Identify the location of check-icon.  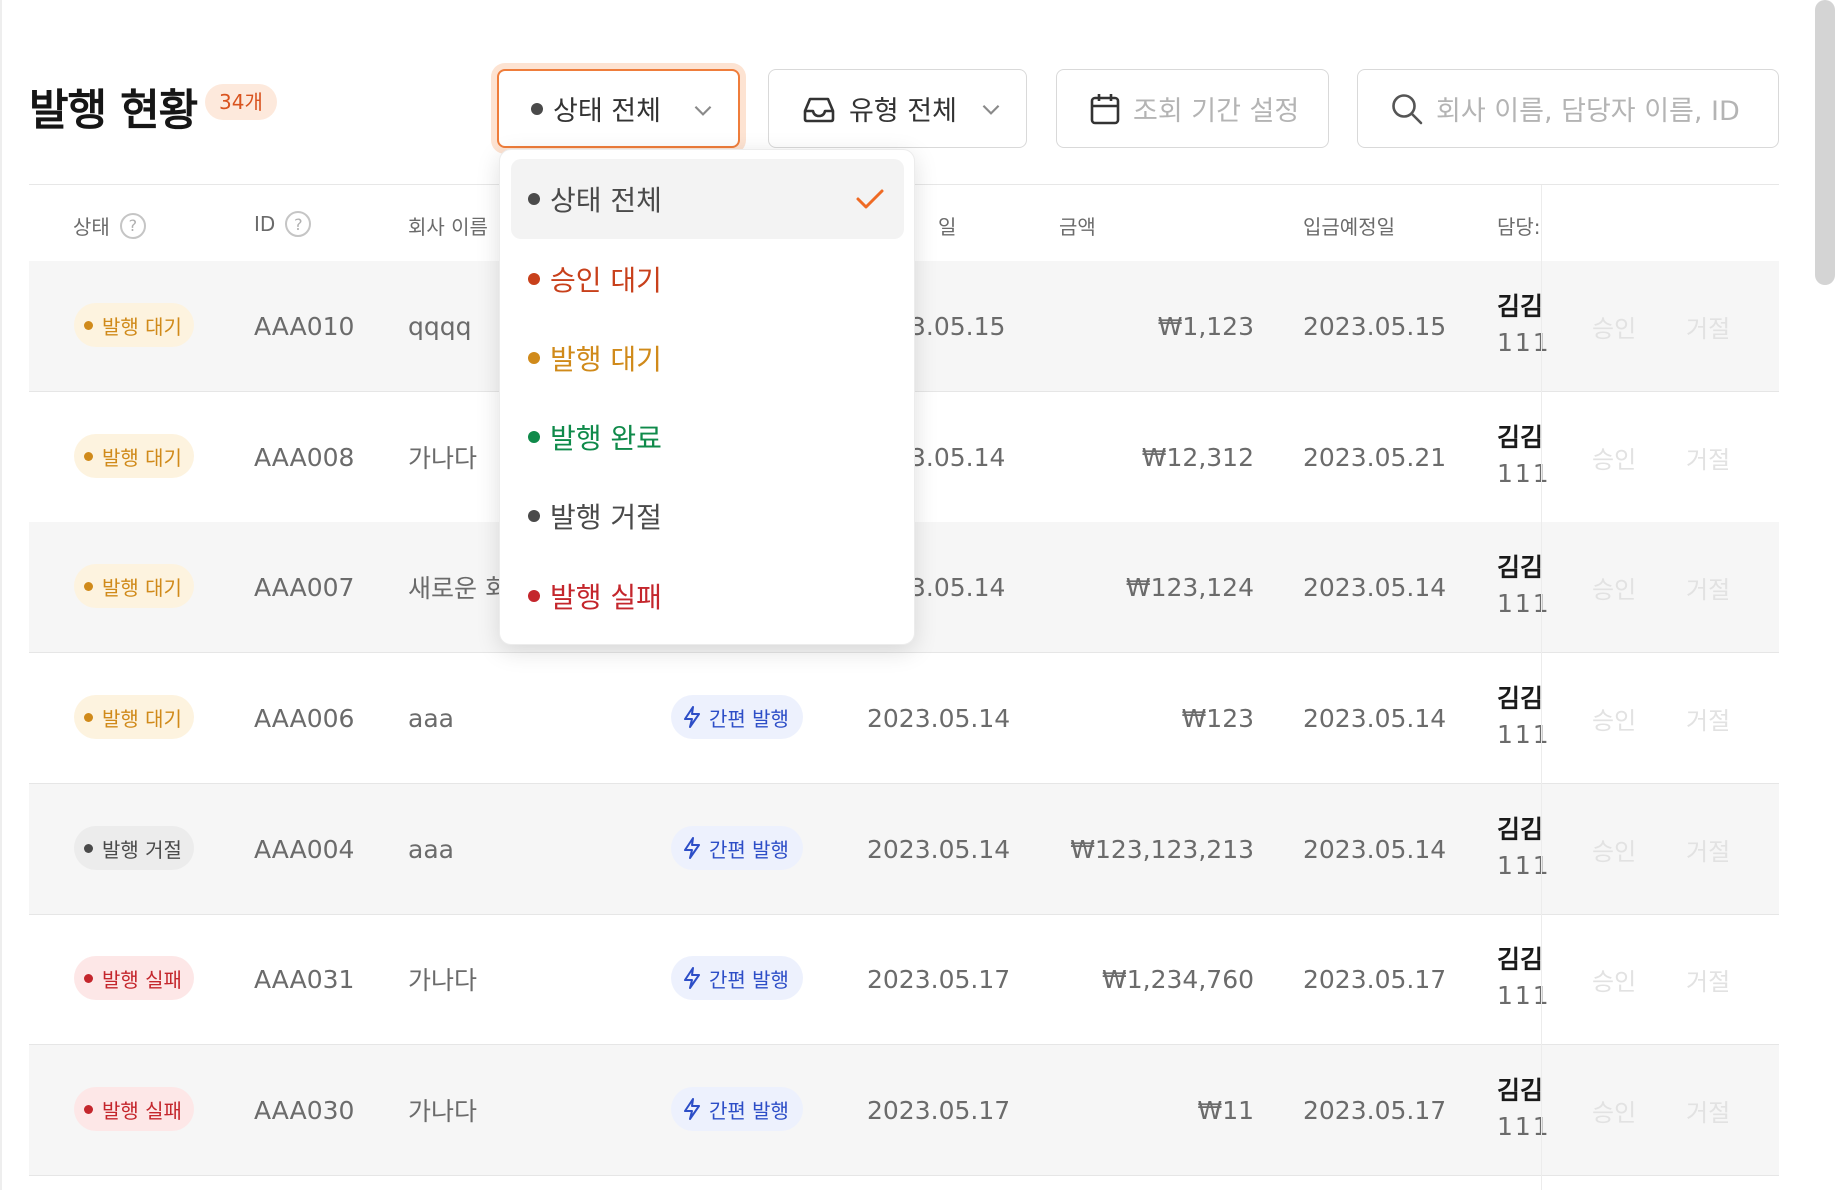
(870, 202).